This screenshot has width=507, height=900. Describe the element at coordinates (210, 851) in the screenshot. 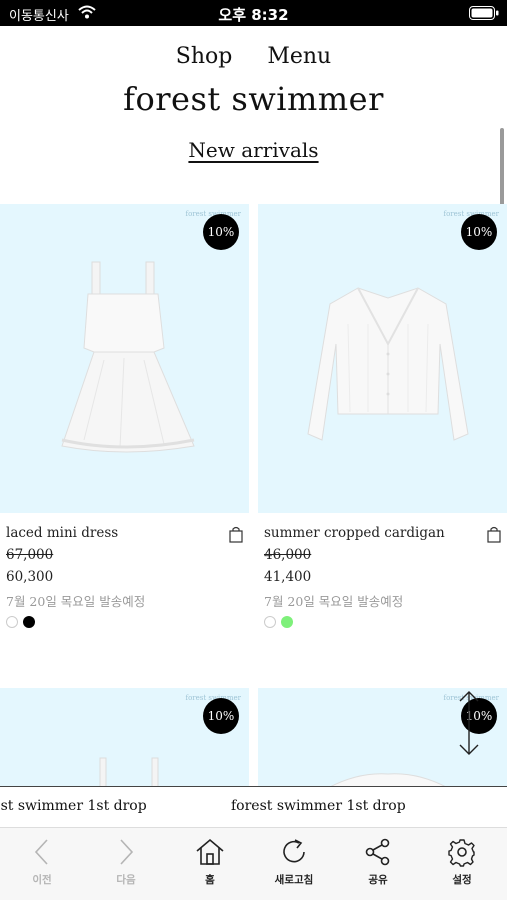

I see `home-icon` at that location.